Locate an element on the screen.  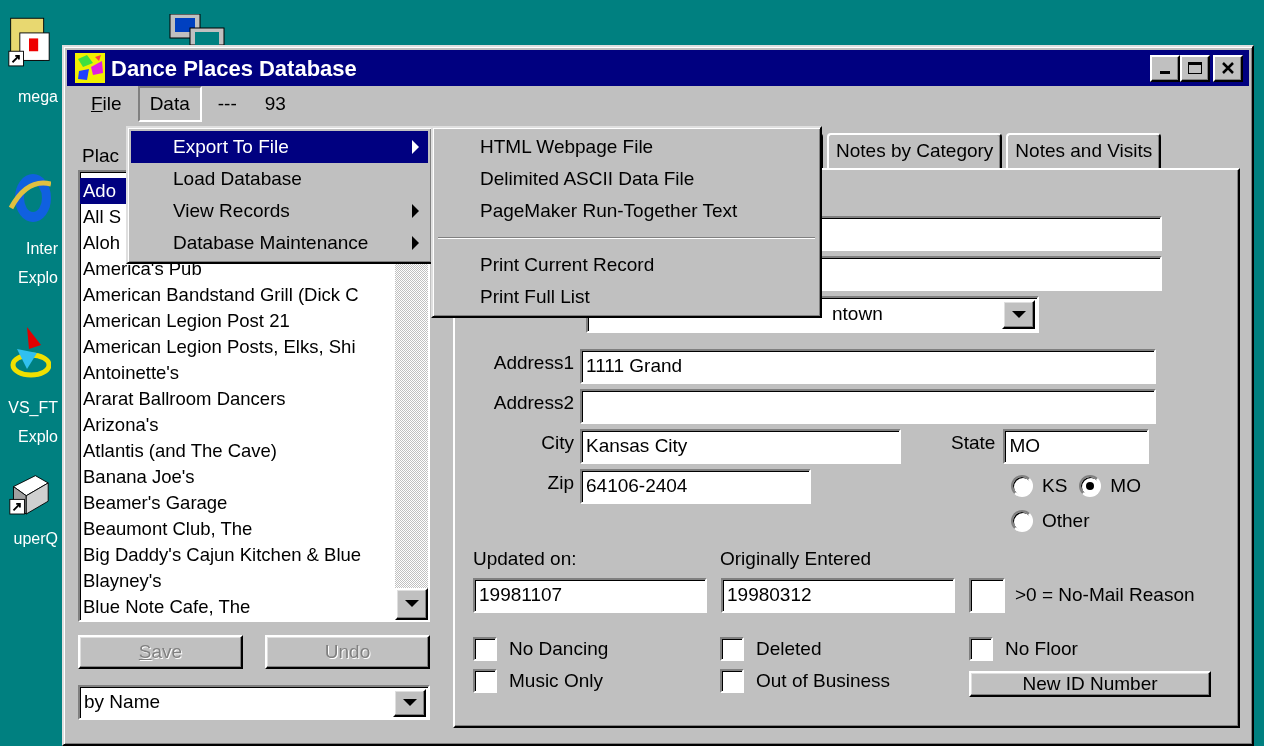
field-label: Address1 is located at coordinates (533, 363).